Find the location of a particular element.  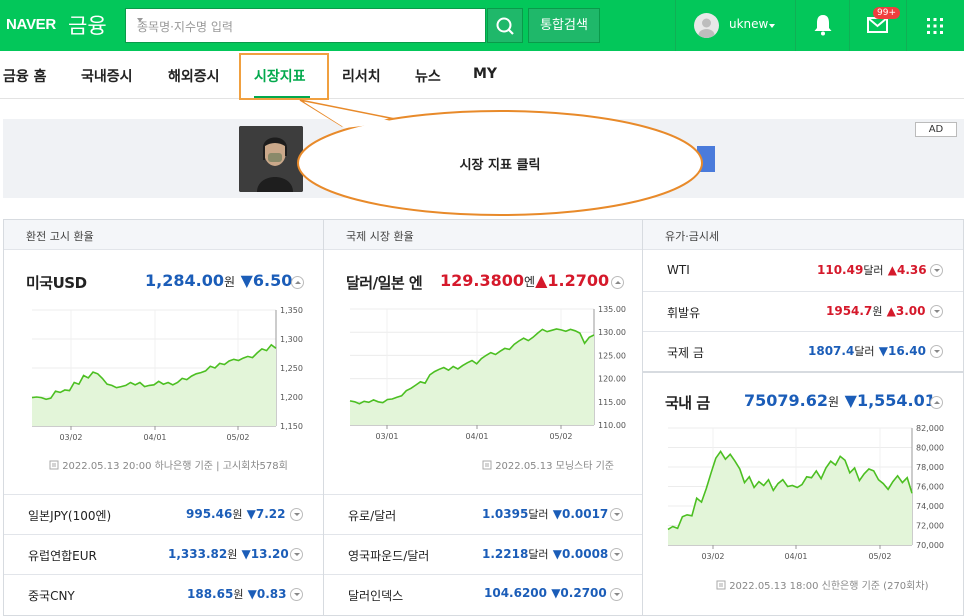

currency-name: 유로/달러 is located at coordinates (372, 515).